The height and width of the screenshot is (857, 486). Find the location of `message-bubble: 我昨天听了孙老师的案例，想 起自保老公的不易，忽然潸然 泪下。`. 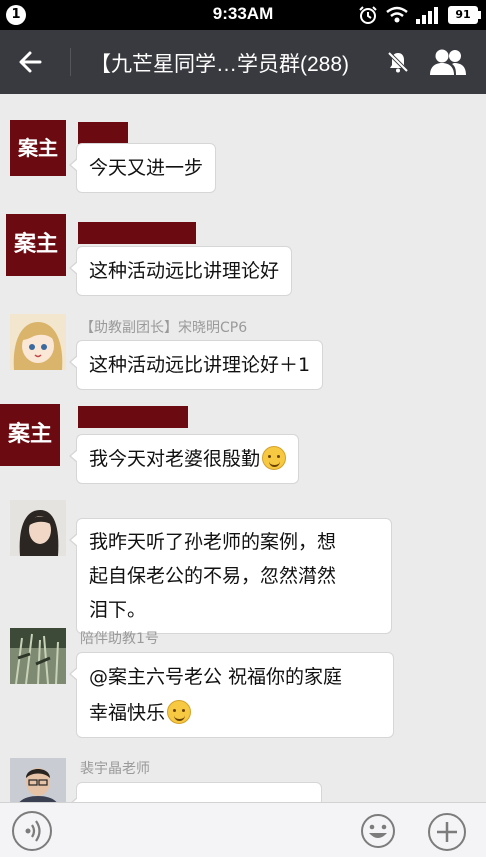

message-bubble: 我昨天听了孙老师的案例，想 起自保老公的不易，忽然潸然 泪下。 is located at coordinates (230, 576).